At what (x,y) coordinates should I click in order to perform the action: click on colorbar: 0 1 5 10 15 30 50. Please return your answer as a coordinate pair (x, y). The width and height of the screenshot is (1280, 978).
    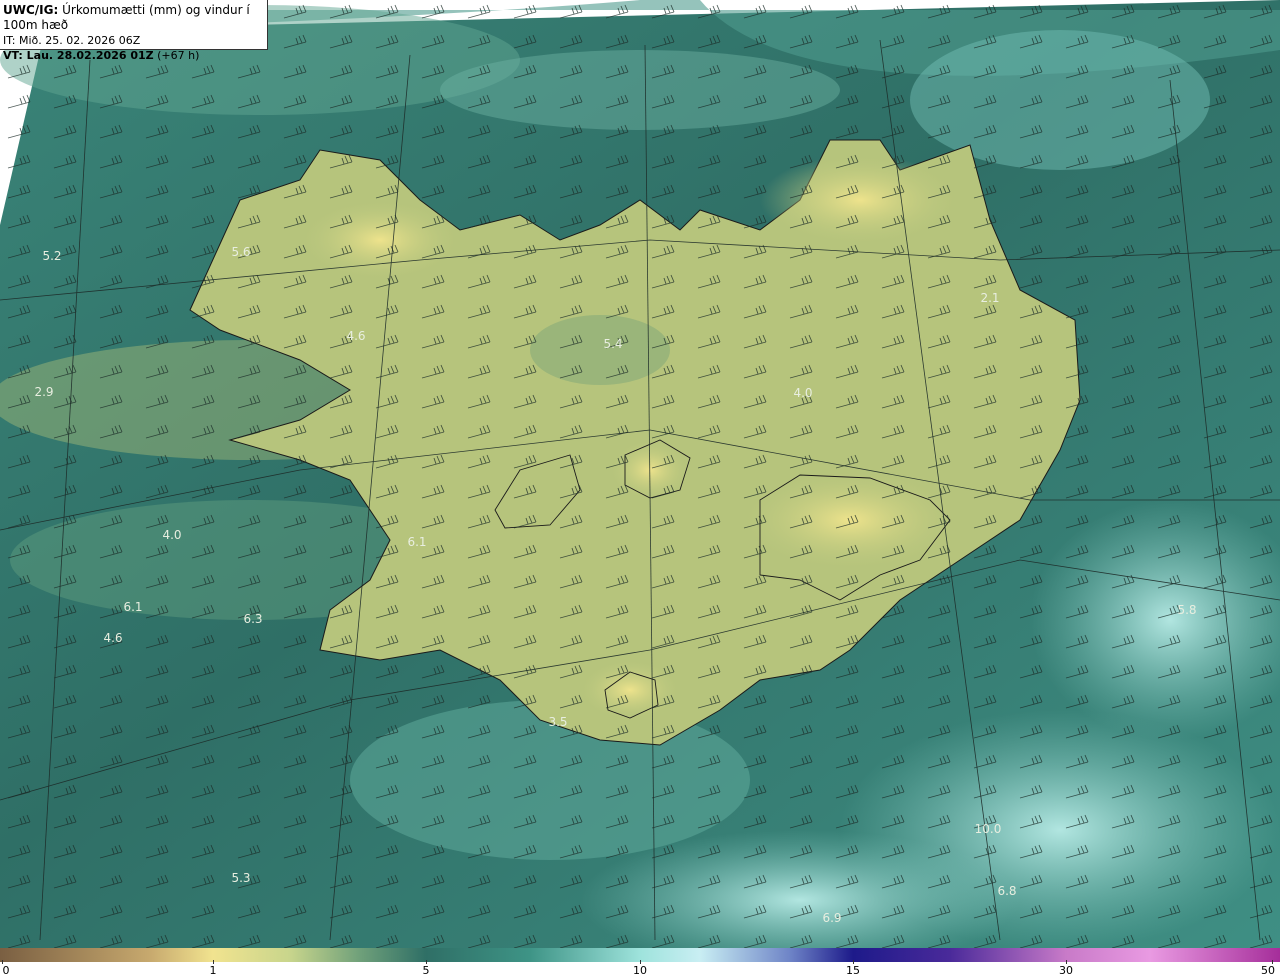
    Looking at the image, I should click on (640, 963).